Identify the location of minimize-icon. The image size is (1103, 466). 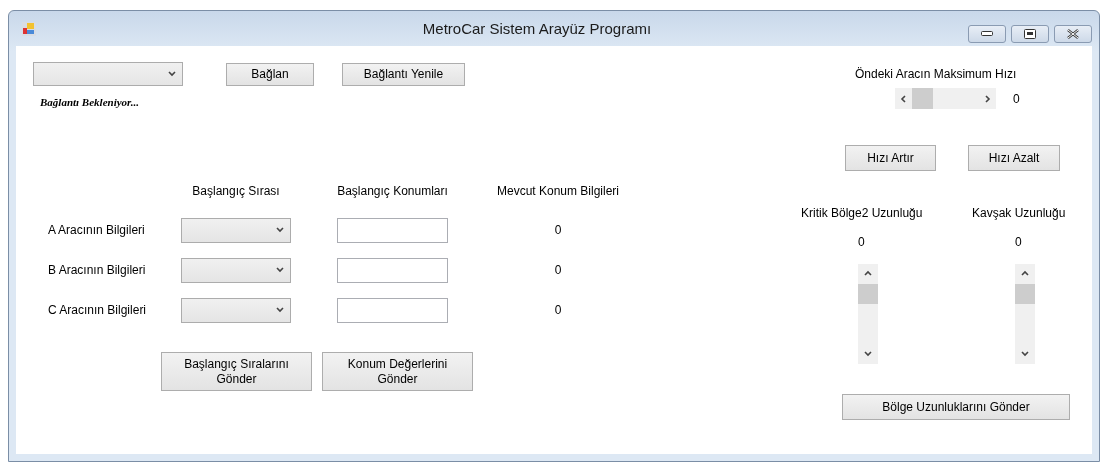
(987, 34).